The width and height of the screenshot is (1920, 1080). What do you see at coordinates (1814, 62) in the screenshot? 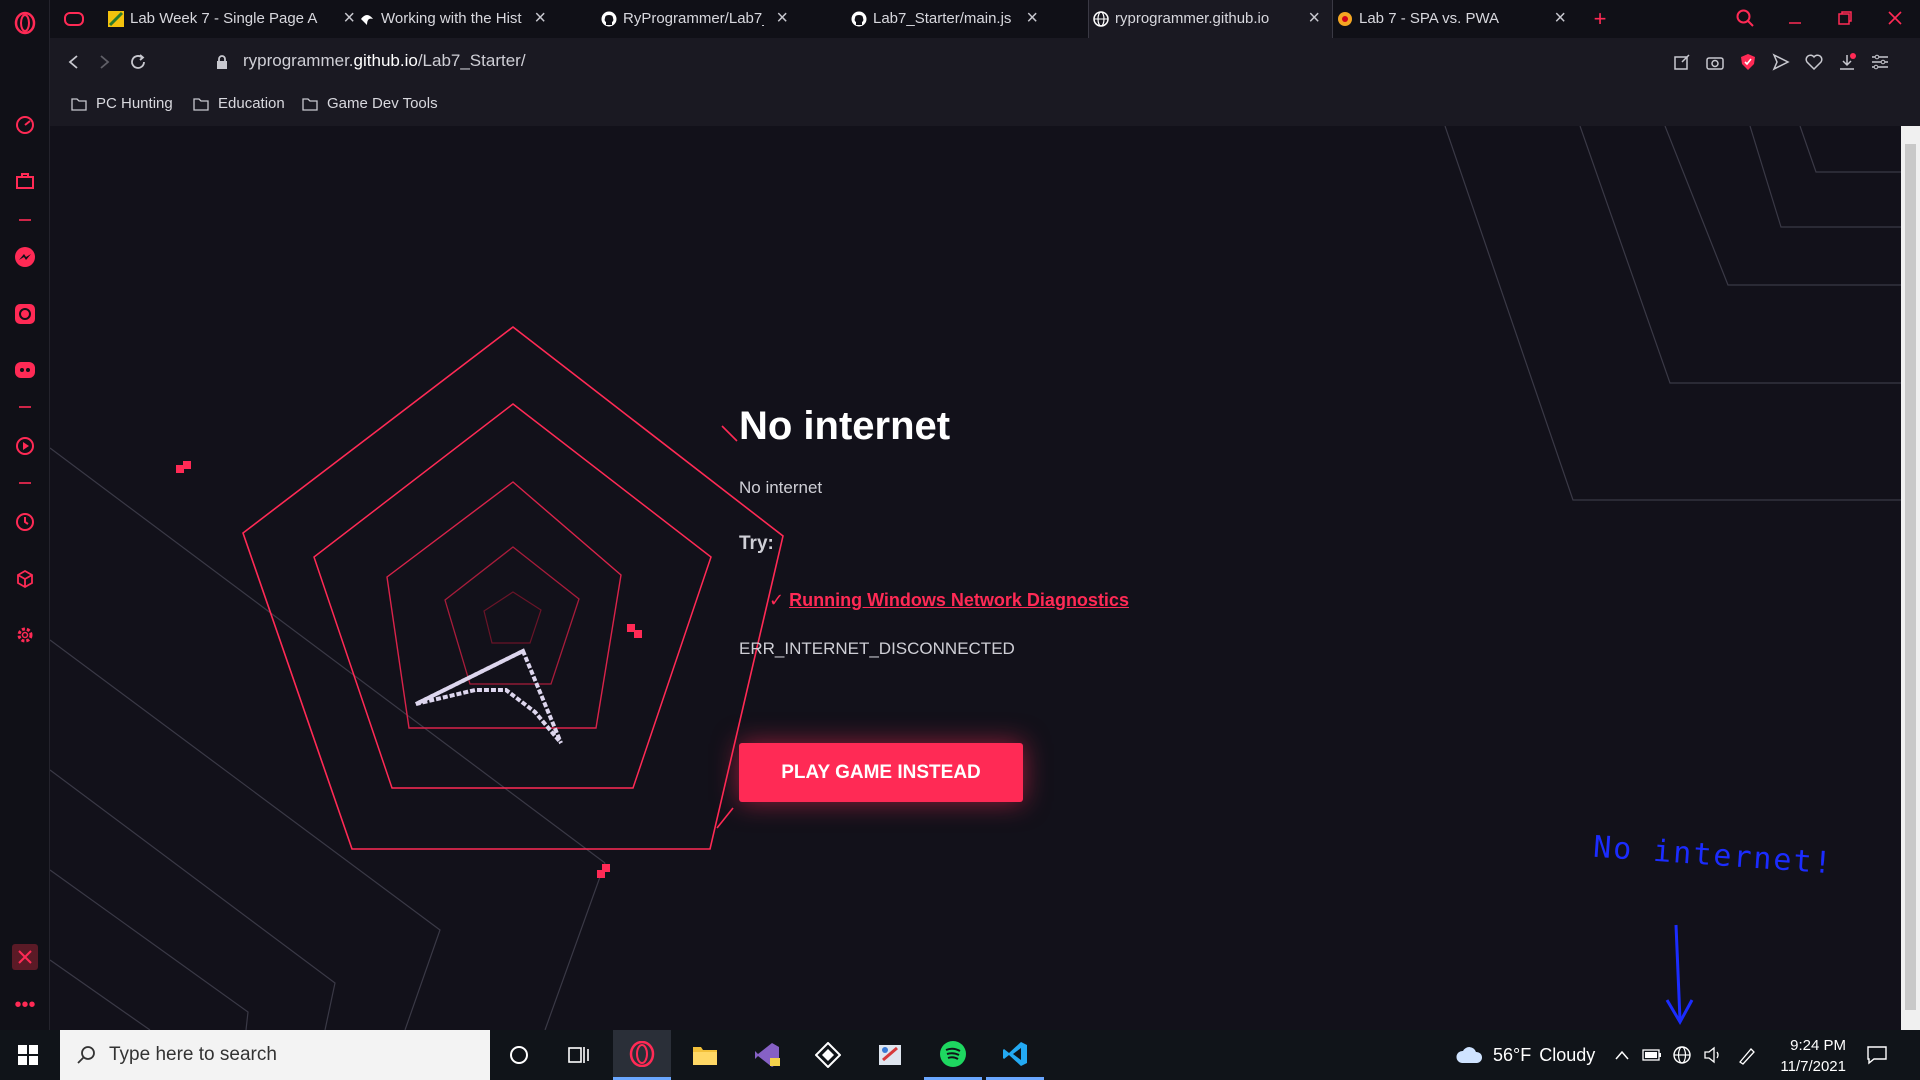
I see `heart-icon` at bounding box center [1814, 62].